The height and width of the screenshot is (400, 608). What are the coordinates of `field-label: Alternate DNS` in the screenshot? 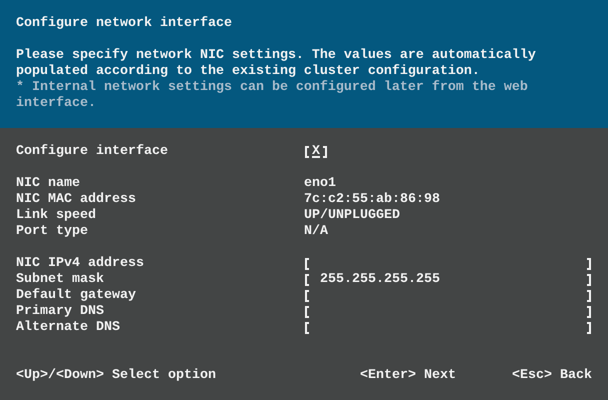 It's located at (68, 328).